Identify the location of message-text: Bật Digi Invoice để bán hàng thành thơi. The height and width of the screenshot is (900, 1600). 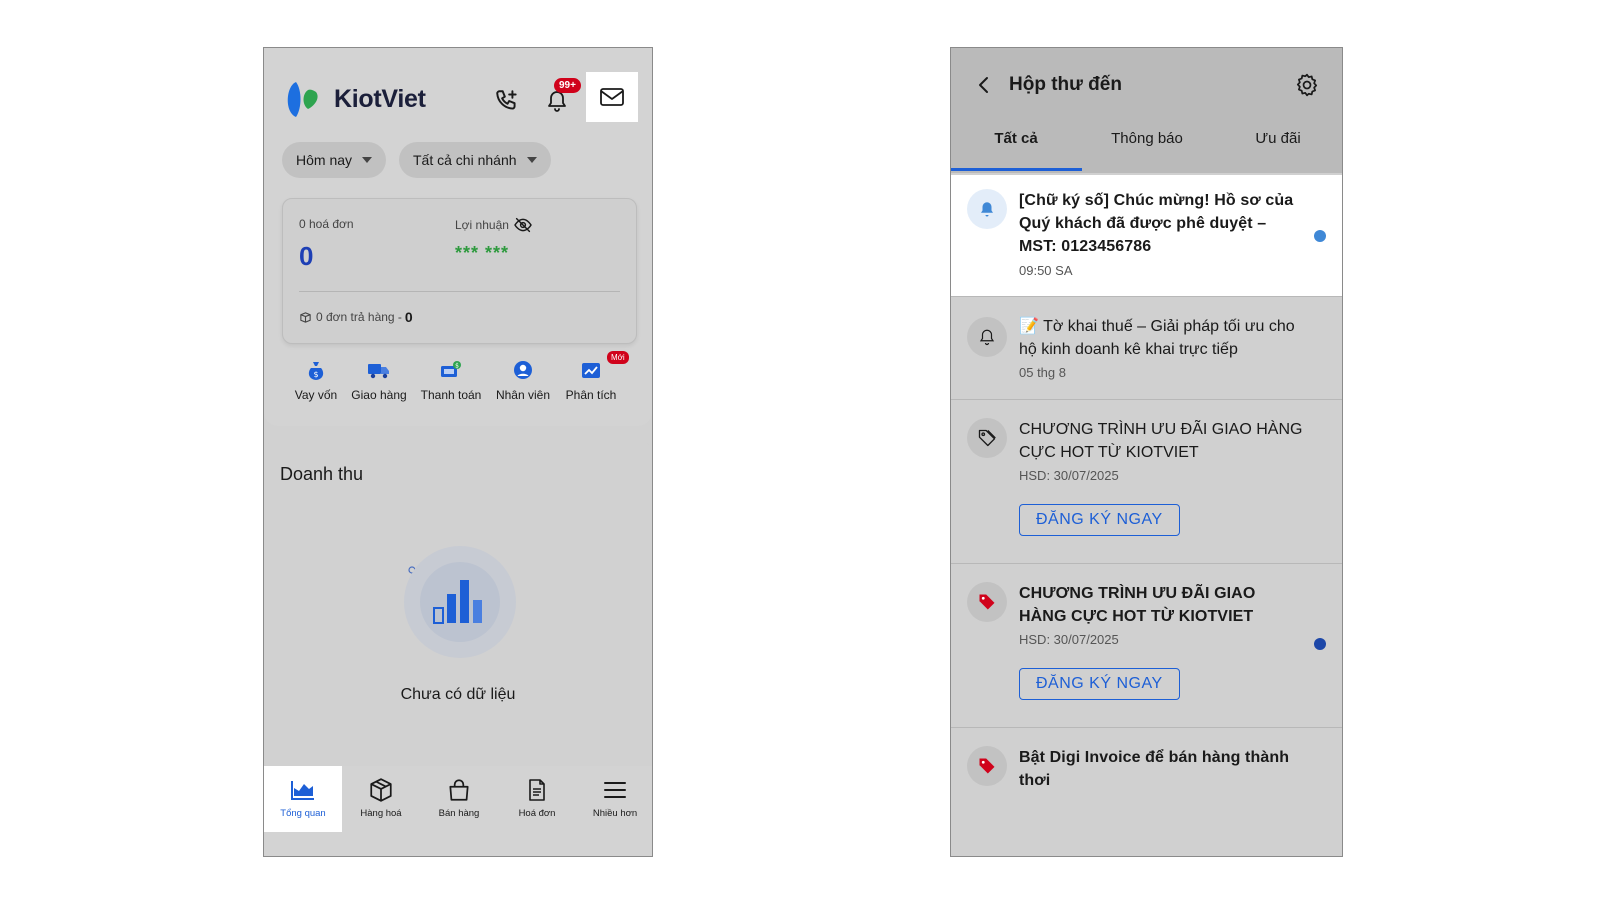
(1154, 769).